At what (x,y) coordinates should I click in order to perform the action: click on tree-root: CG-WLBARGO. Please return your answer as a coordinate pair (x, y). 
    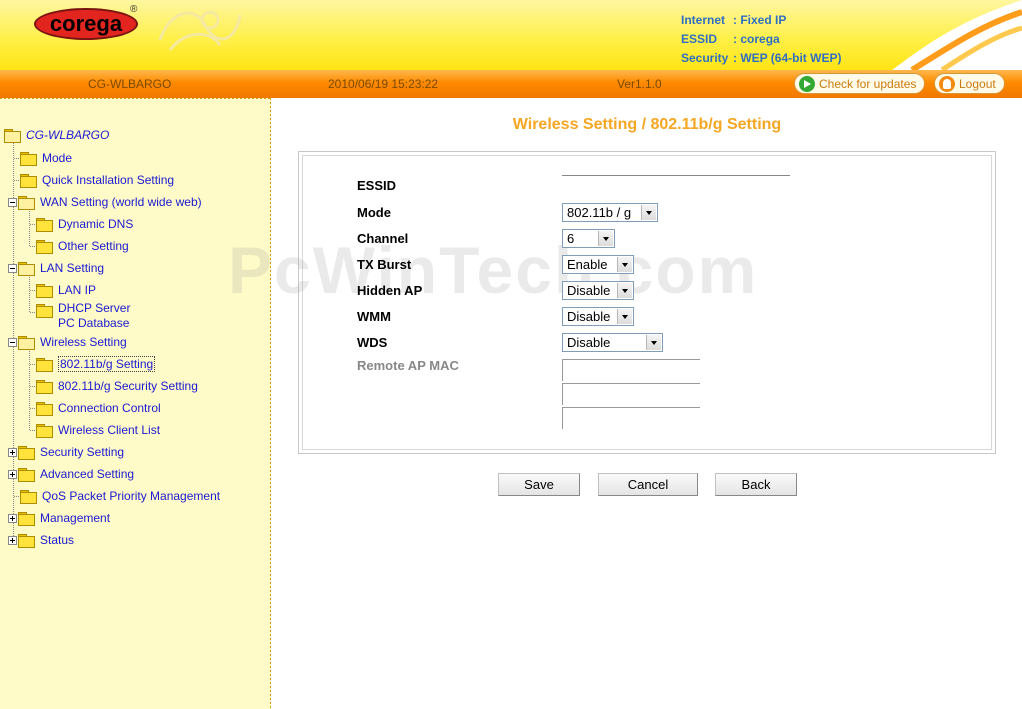
    Looking at the image, I should click on (56, 135).